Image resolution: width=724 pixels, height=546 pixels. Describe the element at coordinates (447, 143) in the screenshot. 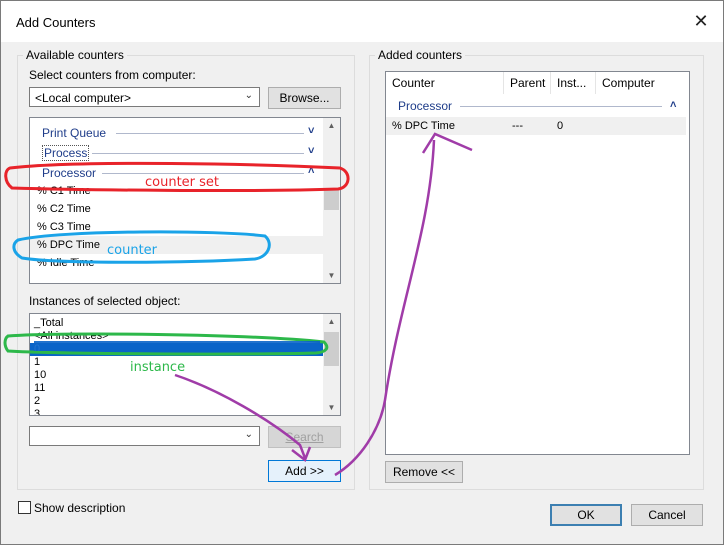

I see `arrowhead` at that location.